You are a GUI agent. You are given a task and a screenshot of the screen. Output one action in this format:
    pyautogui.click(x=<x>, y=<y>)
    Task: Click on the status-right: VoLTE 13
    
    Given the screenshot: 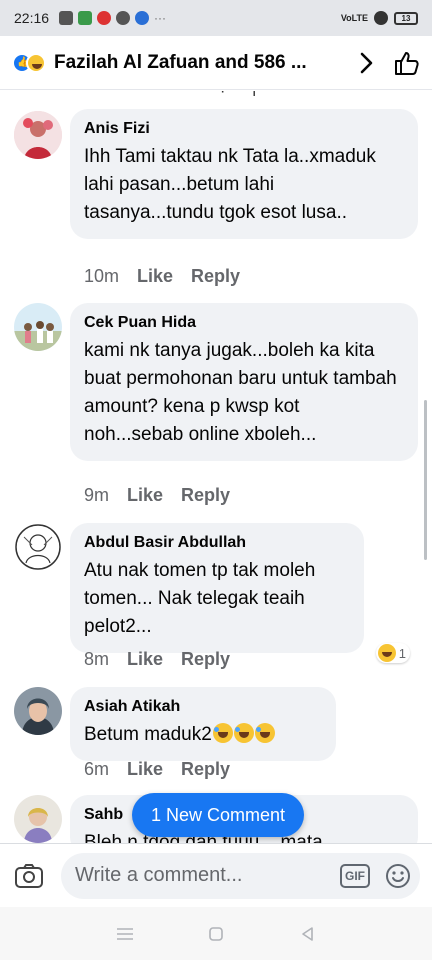 What is the action you would take?
    pyautogui.click(x=379, y=18)
    